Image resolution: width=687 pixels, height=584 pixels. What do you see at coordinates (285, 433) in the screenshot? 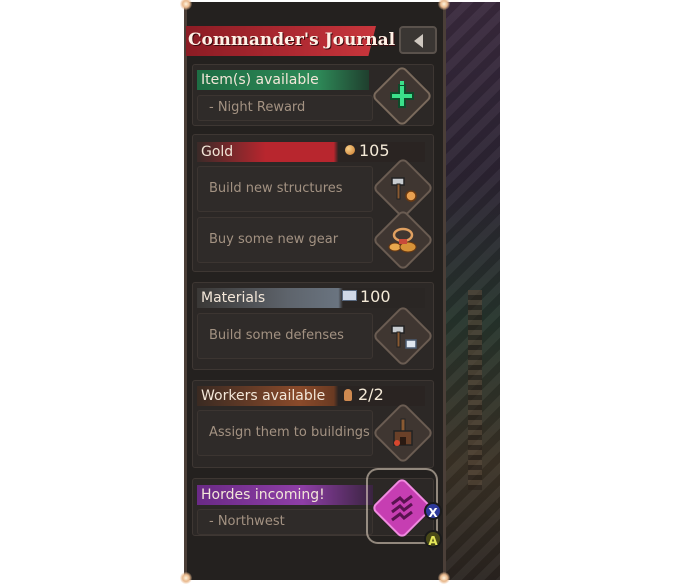
I see `workers-entry-assign: Assign them to buildings` at bounding box center [285, 433].